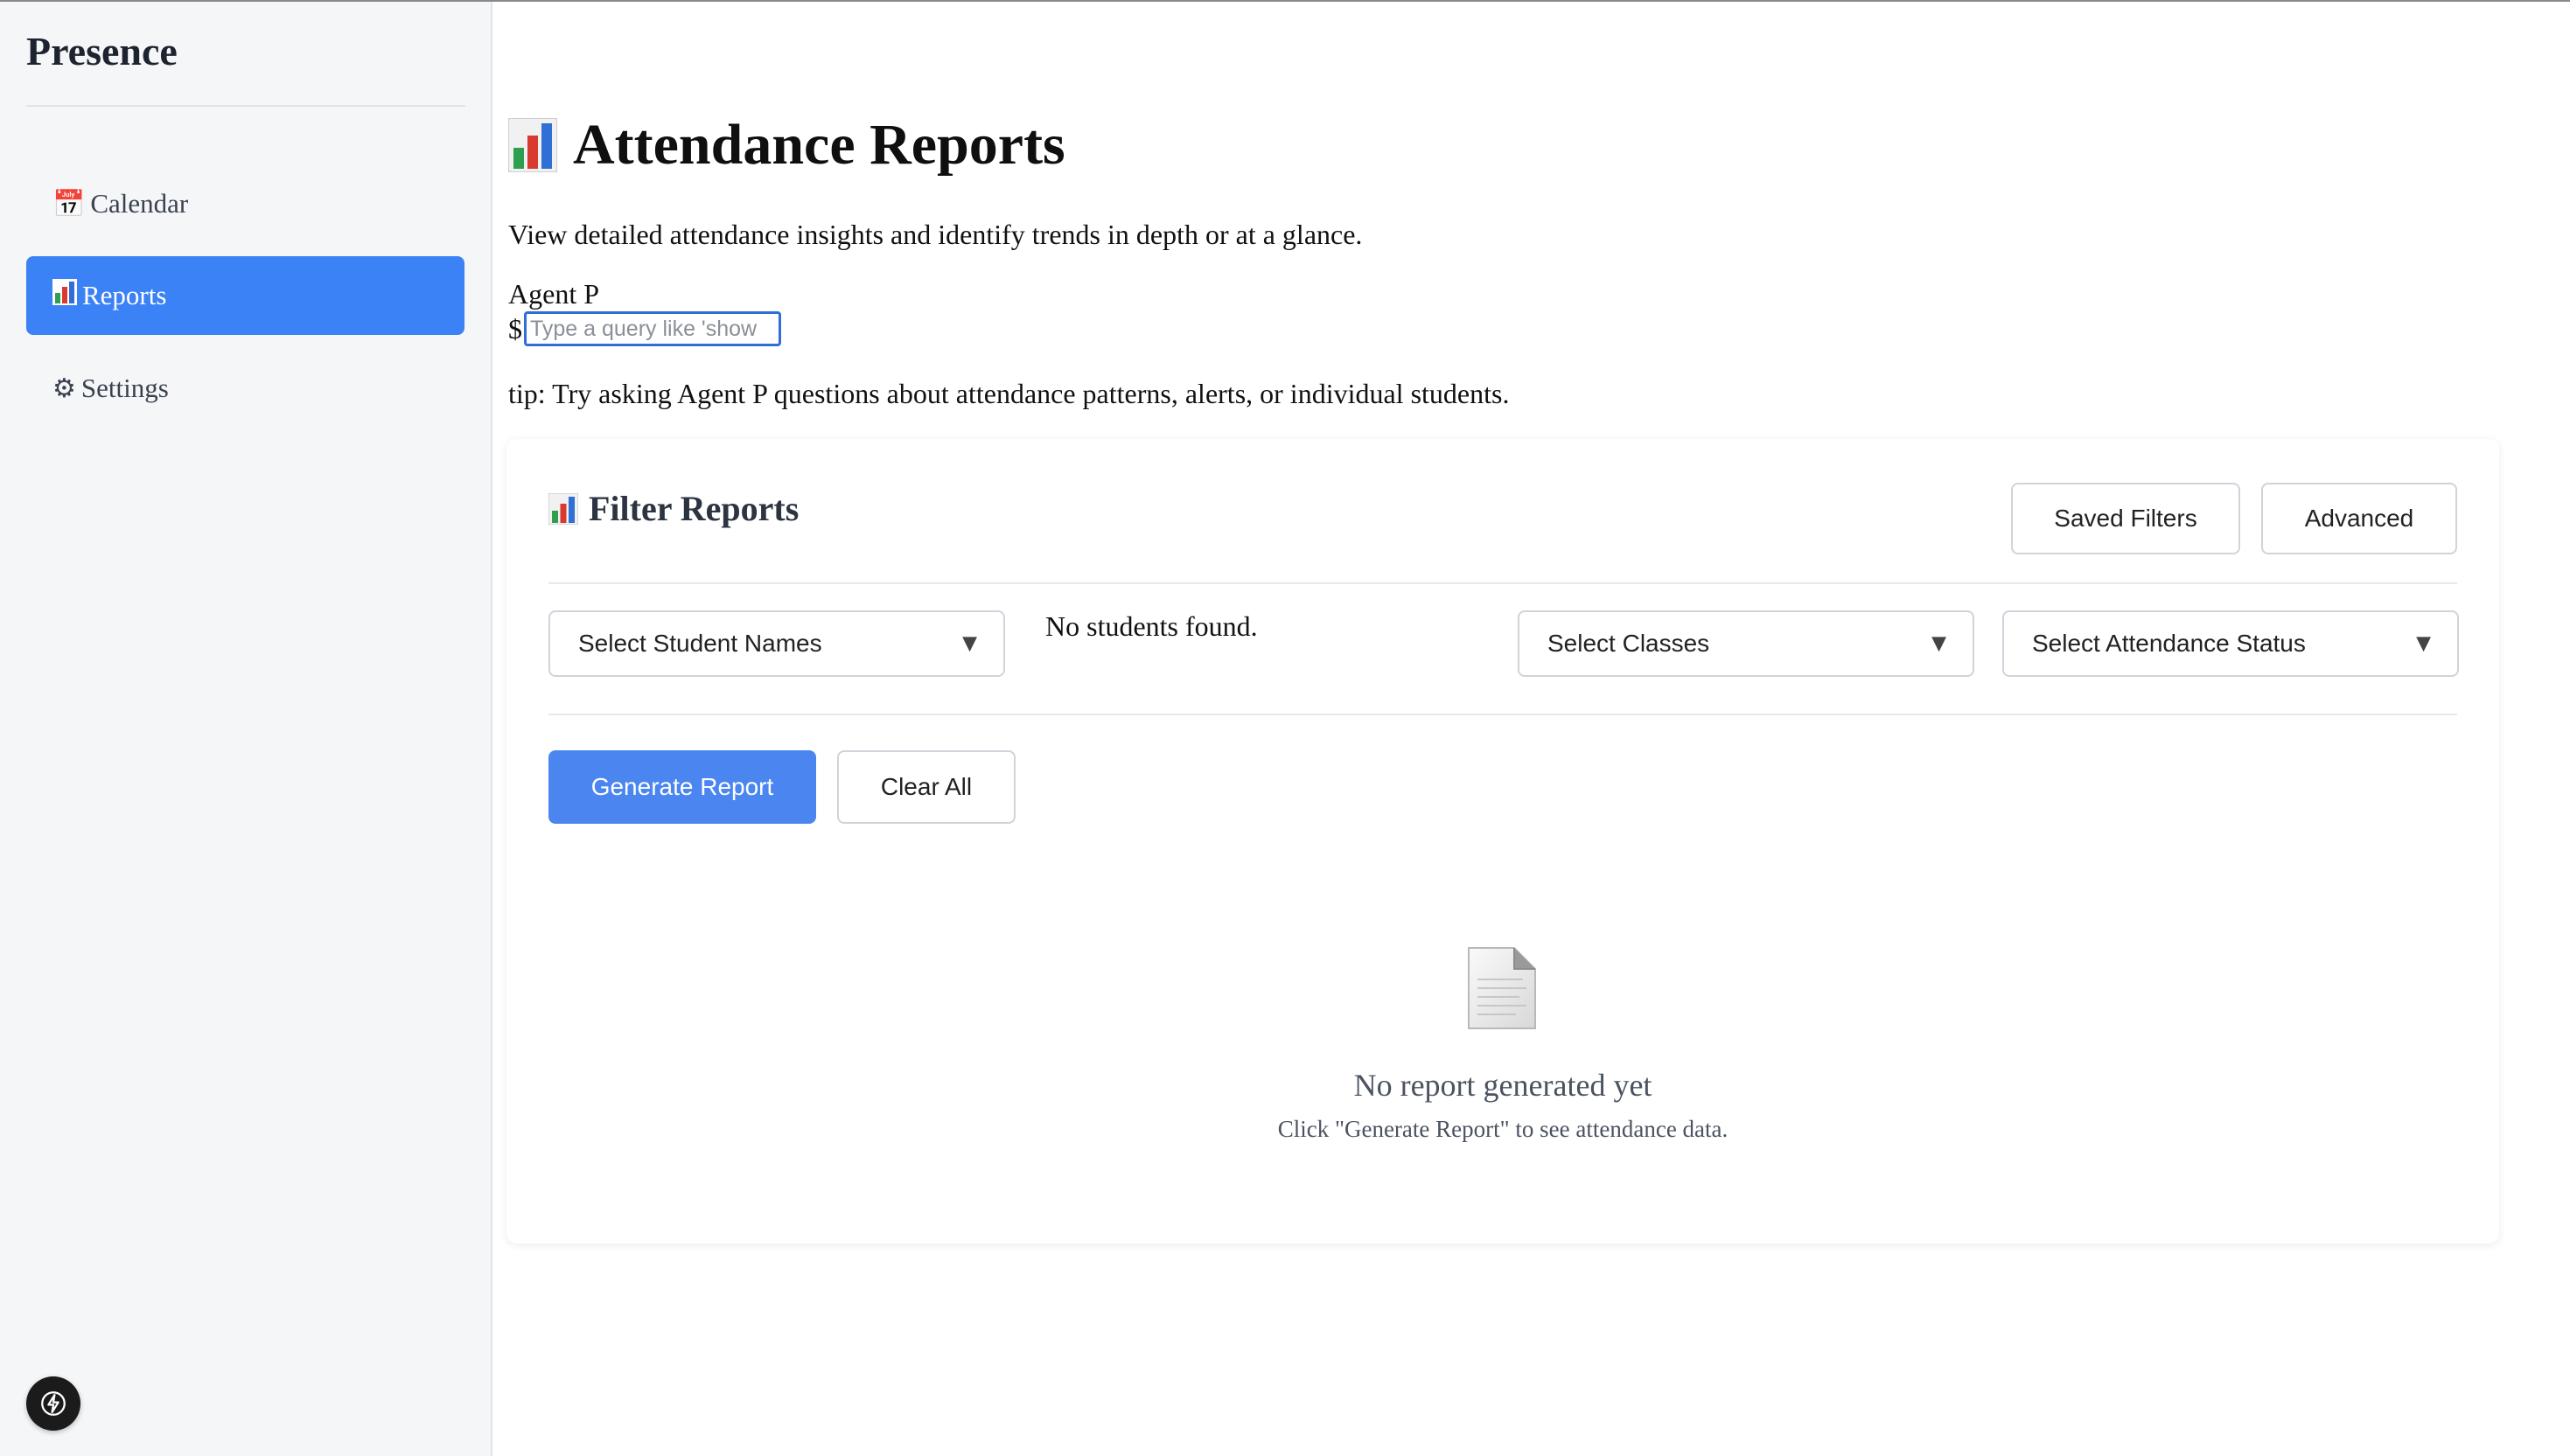  Describe the element at coordinates (682, 787) in the screenshot. I see `generate-report-button: Generate Report` at that location.